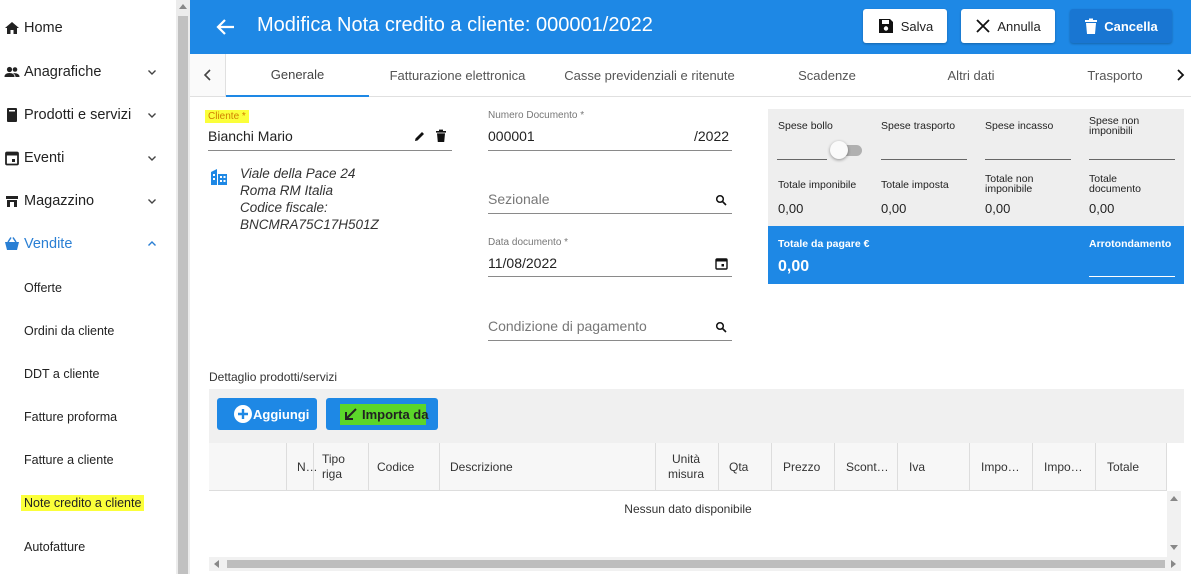 The width and height of the screenshot is (1191, 574). Describe the element at coordinates (839, 150) in the screenshot. I see `spese-bollo-toggle-knob` at that location.